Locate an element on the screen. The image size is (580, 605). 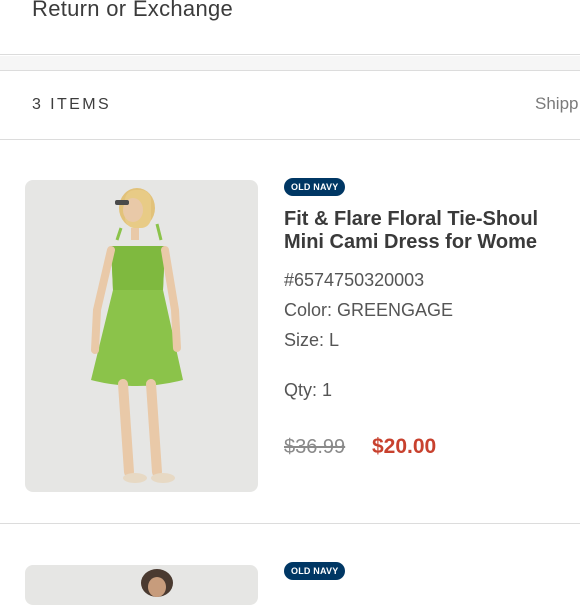
product-quantity: Qty: 1 is located at coordinates (308, 390).